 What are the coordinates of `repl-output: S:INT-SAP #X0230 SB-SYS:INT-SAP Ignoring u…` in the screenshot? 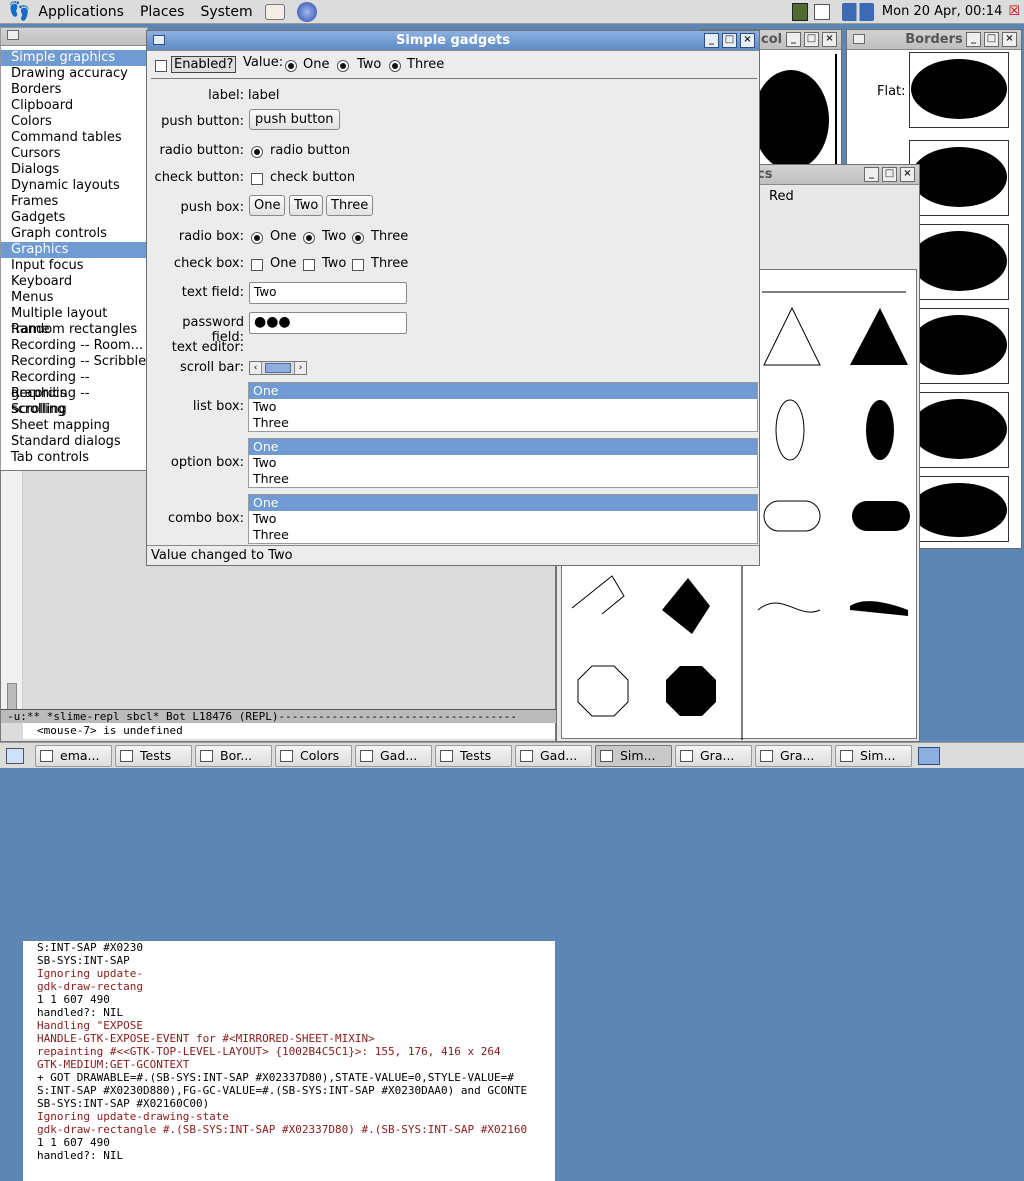 It's located at (289, 1061).